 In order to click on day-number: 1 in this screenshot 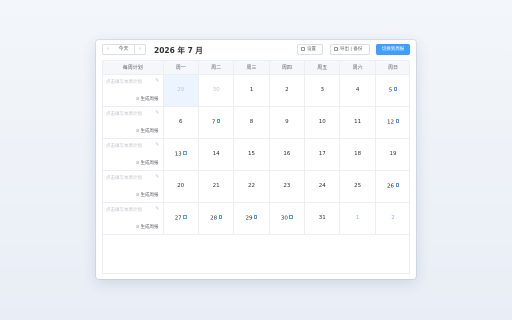, I will do `click(357, 218)`.